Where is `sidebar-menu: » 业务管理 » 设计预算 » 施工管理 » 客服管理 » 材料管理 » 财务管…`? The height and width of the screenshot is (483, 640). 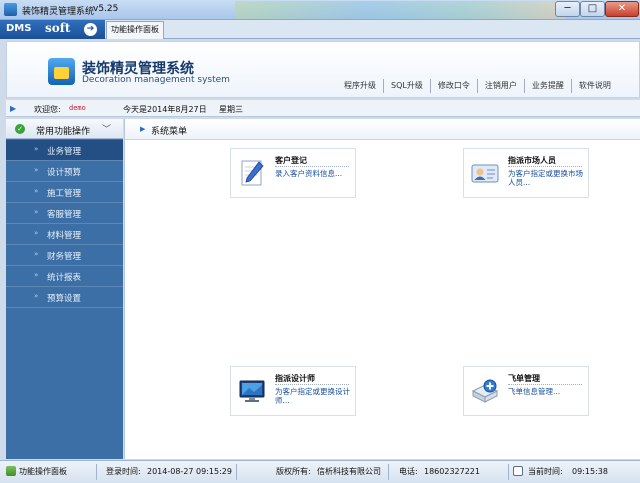 sidebar-menu: » 业务管理 » 设计预算 » 施工管理 » 客服管理 » 材料管理 » 财务管… is located at coordinates (64, 224).